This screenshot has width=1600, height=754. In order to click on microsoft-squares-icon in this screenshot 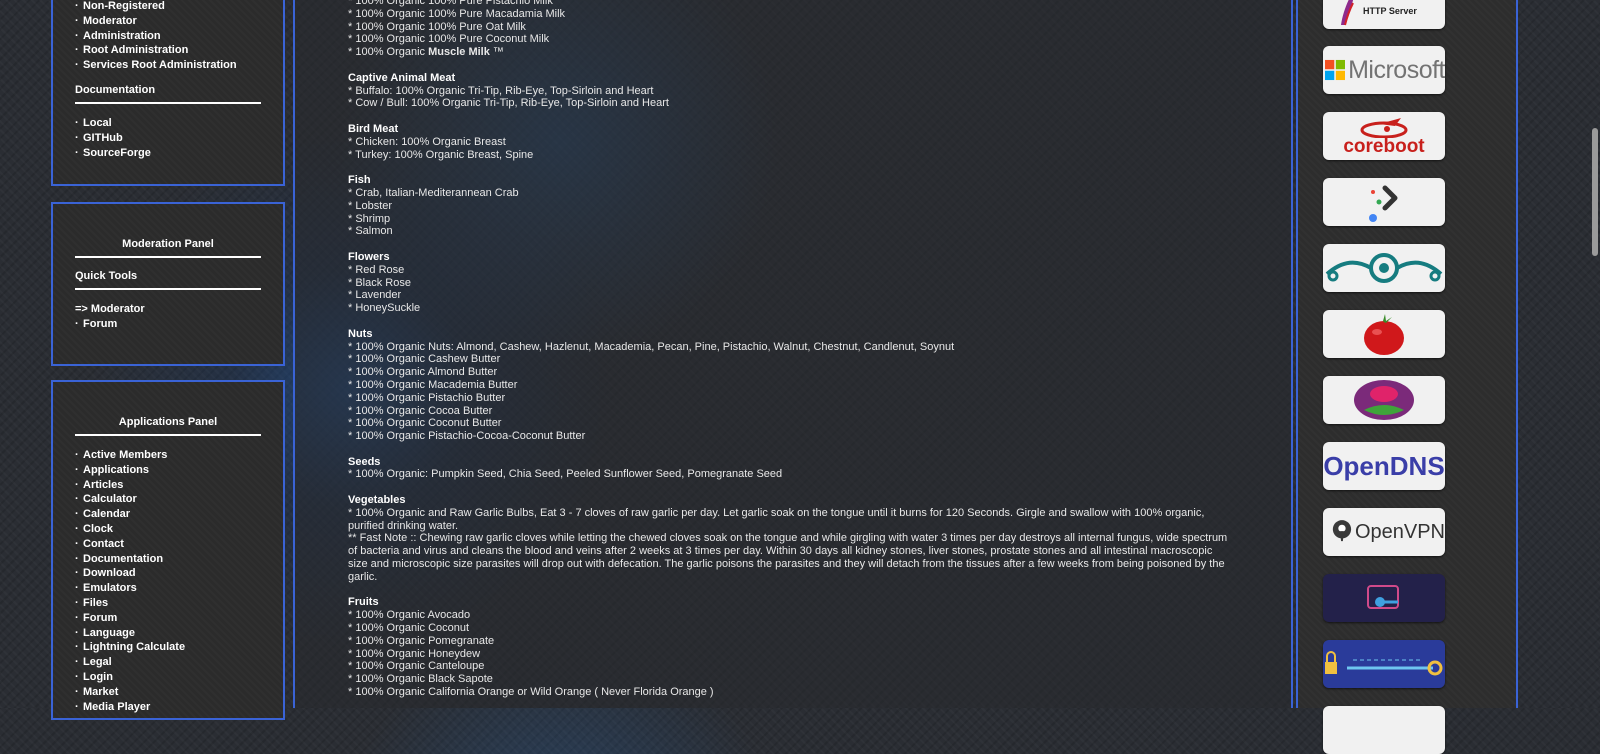, I will do `click(1335, 70)`.